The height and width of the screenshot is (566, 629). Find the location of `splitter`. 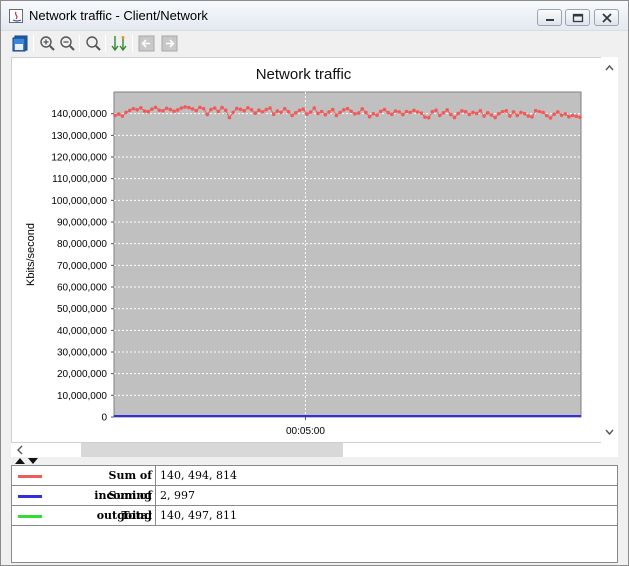

splitter is located at coordinates (314, 461).